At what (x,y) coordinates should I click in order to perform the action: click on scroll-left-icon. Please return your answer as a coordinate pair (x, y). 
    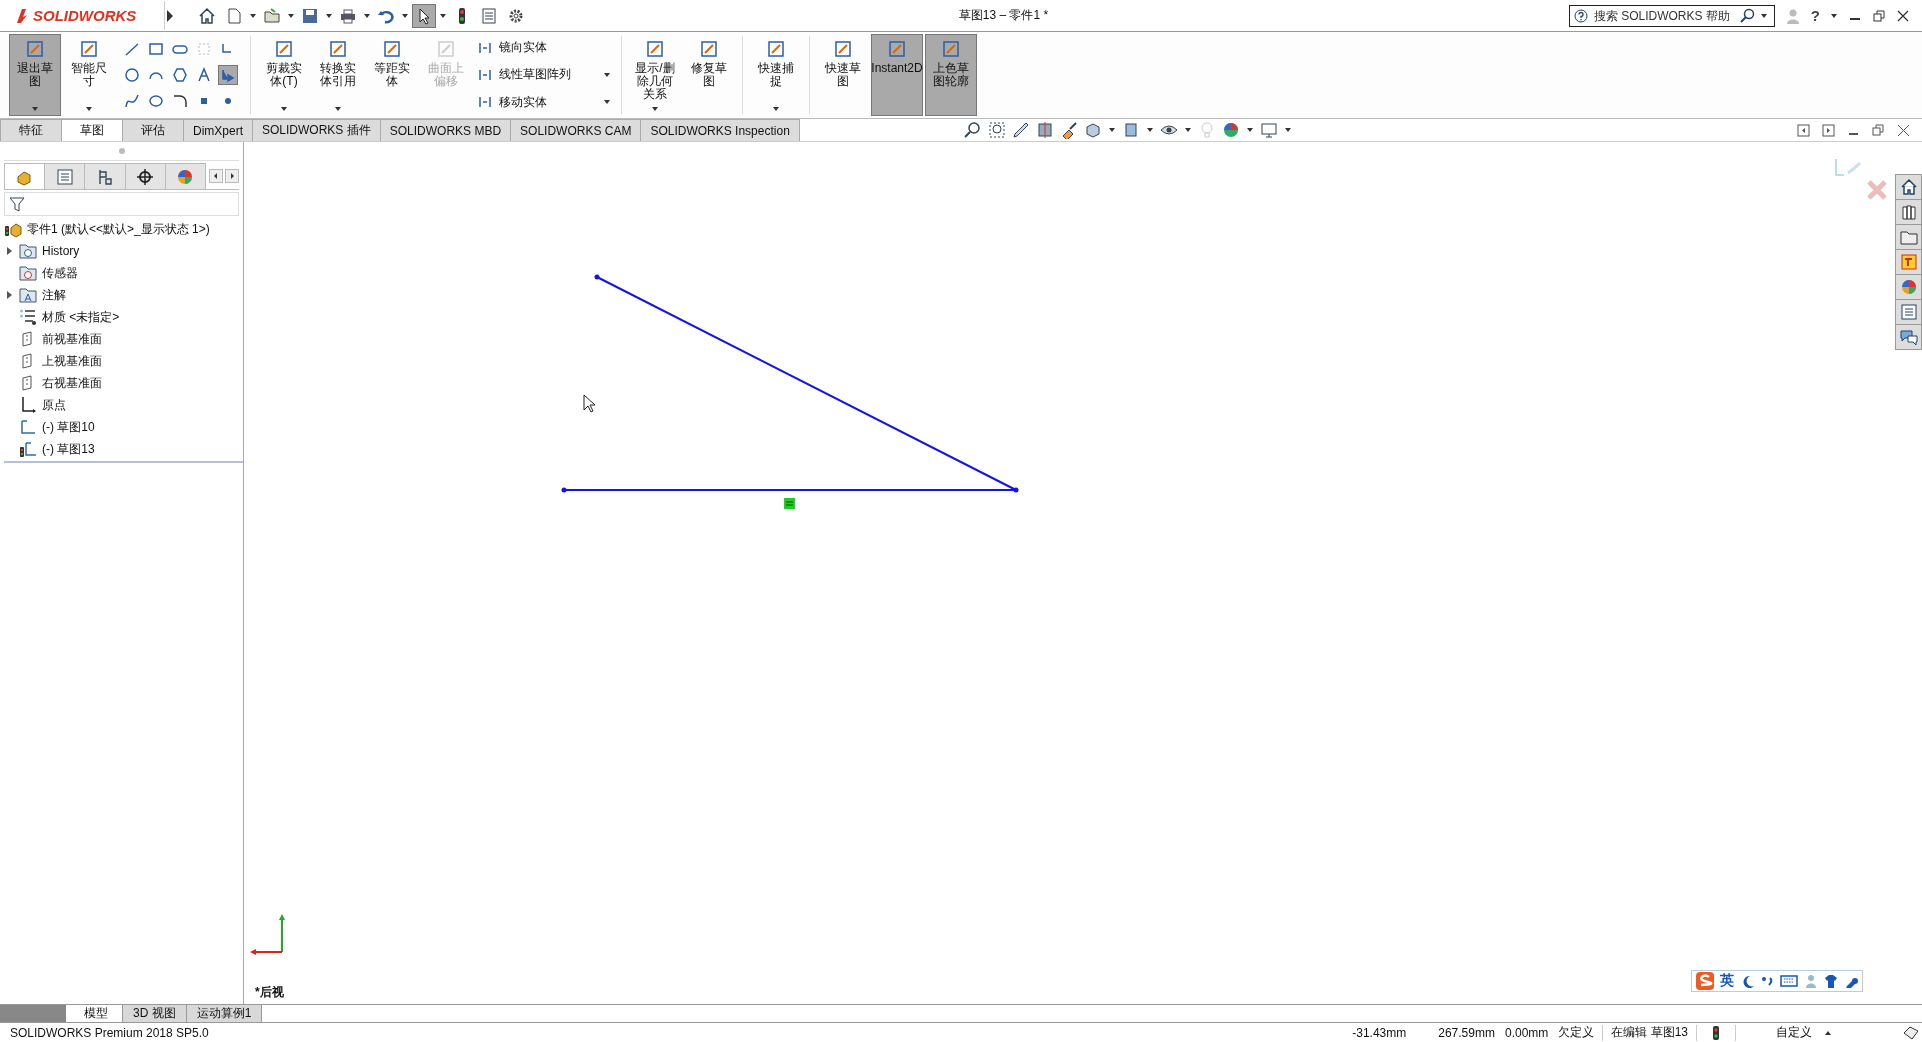
    Looking at the image, I should click on (216, 176).